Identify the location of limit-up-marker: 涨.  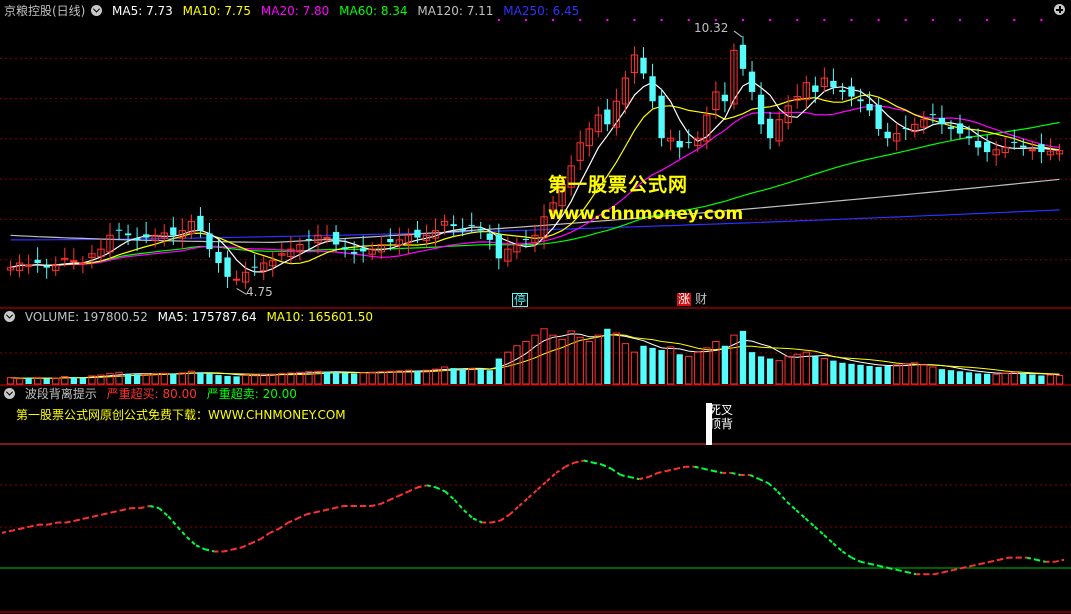
(684, 299).